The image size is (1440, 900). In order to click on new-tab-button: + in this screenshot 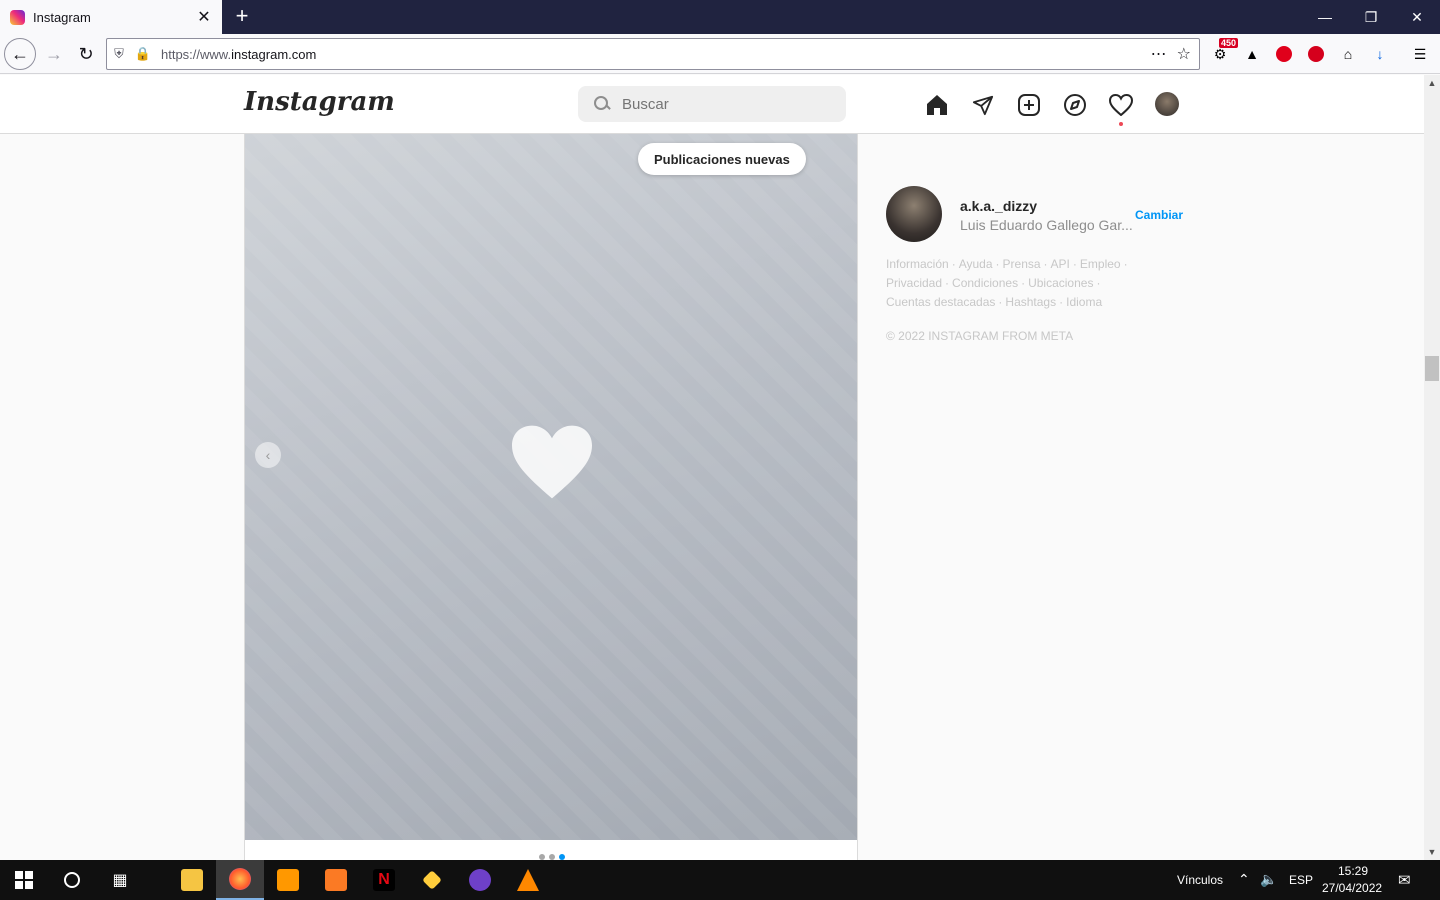, I will do `click(242, 16)`.